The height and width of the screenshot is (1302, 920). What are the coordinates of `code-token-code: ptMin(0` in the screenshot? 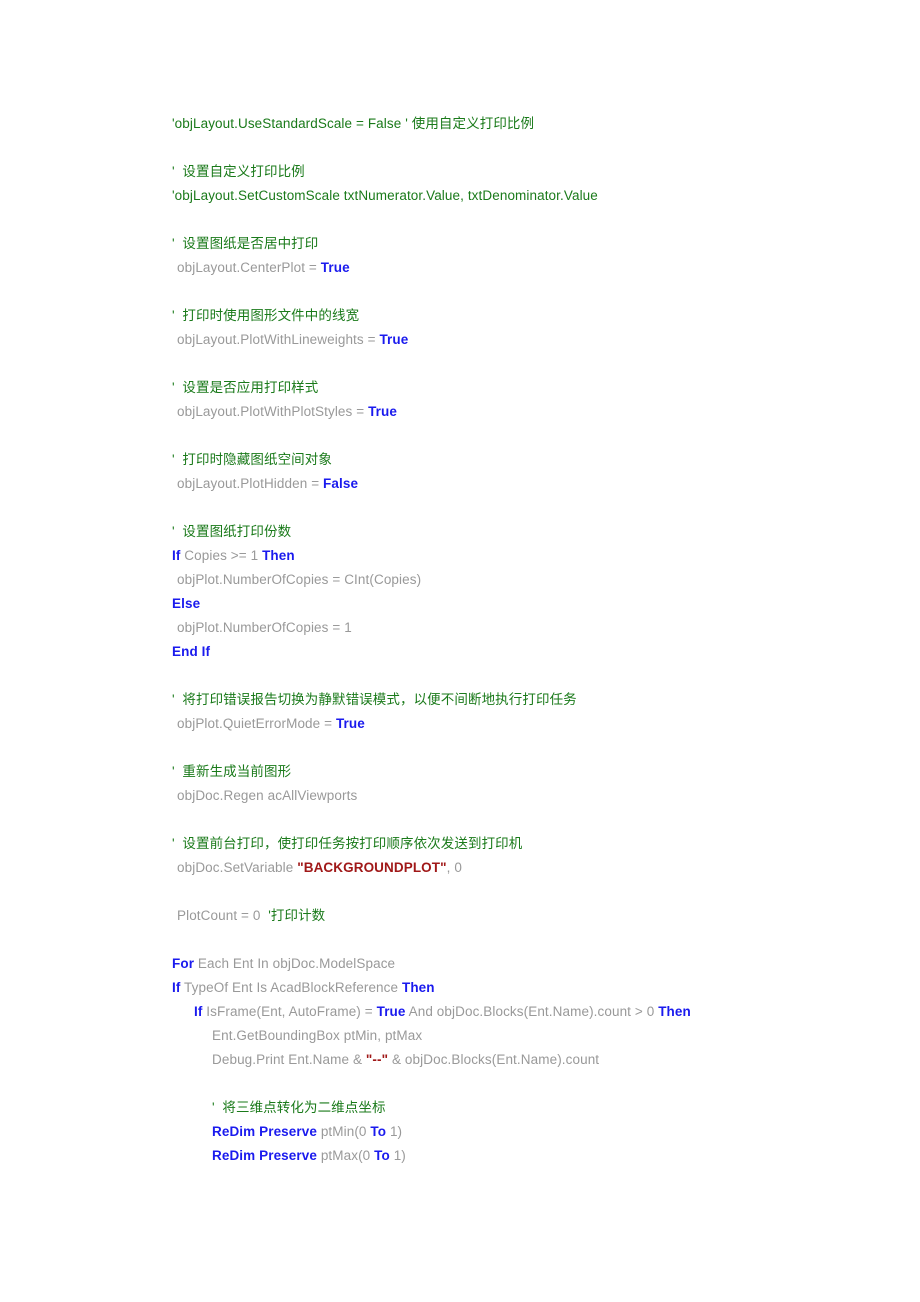 It's located at (343, 1131).